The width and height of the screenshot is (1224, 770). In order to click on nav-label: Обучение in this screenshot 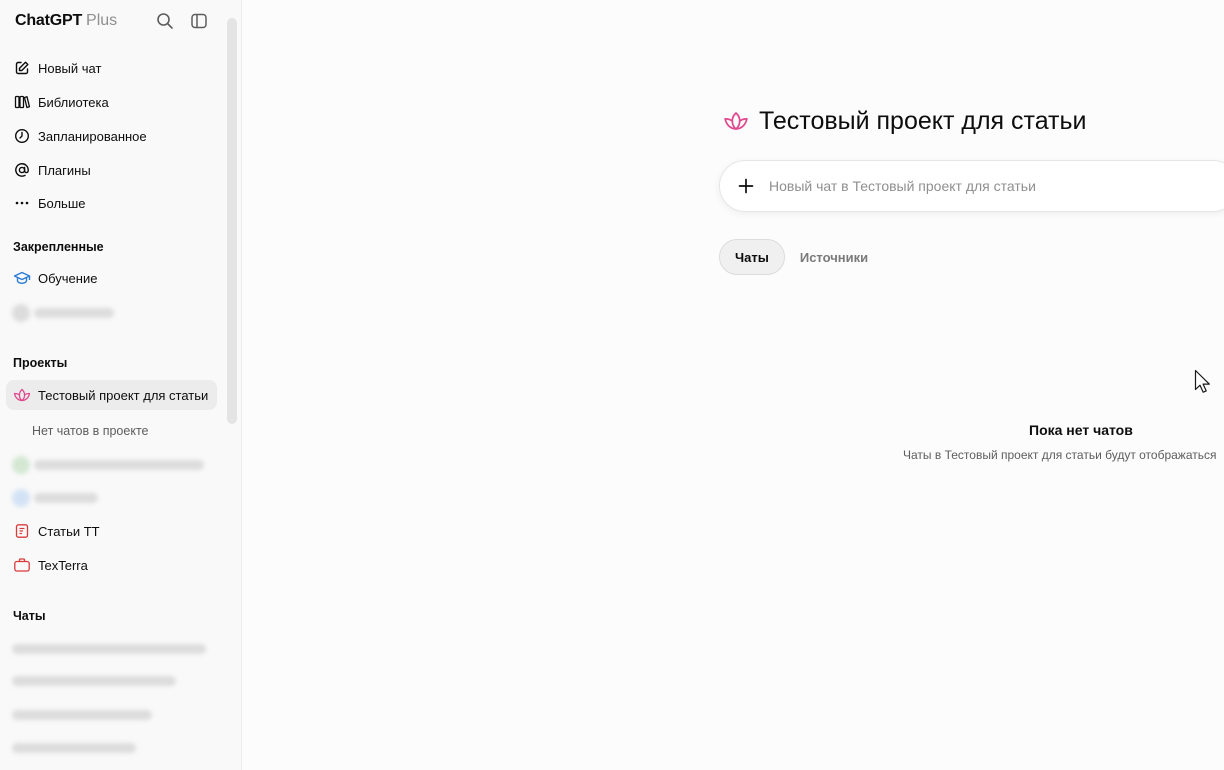, I will do `click(68, 278)`.